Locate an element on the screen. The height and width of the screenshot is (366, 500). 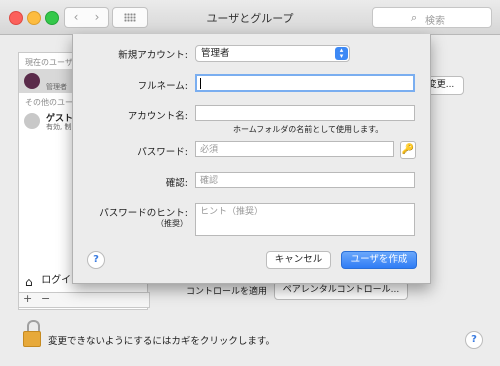
house-icon: ⌂ is located at coordinates (29, 281).